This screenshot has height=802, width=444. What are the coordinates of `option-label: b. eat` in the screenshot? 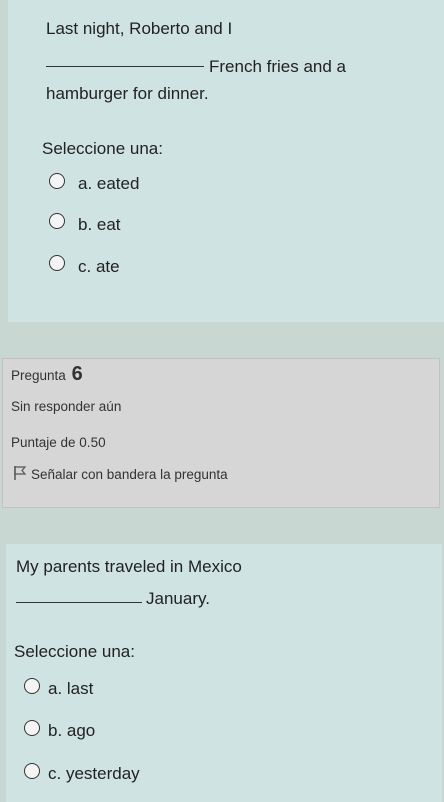 It's located at (99, 225).